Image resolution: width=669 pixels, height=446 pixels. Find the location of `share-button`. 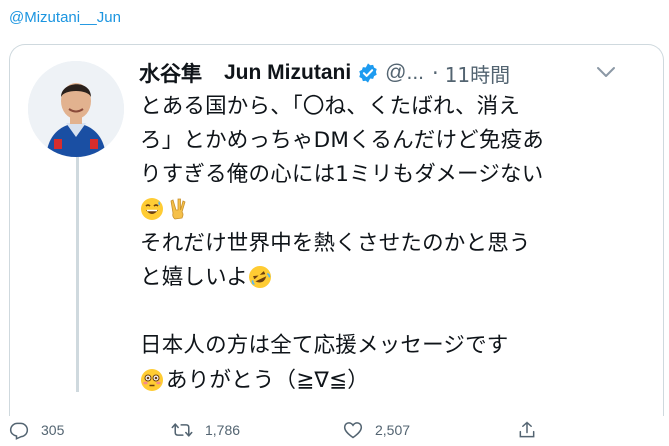

share-button is located at coordinates (527, 430).